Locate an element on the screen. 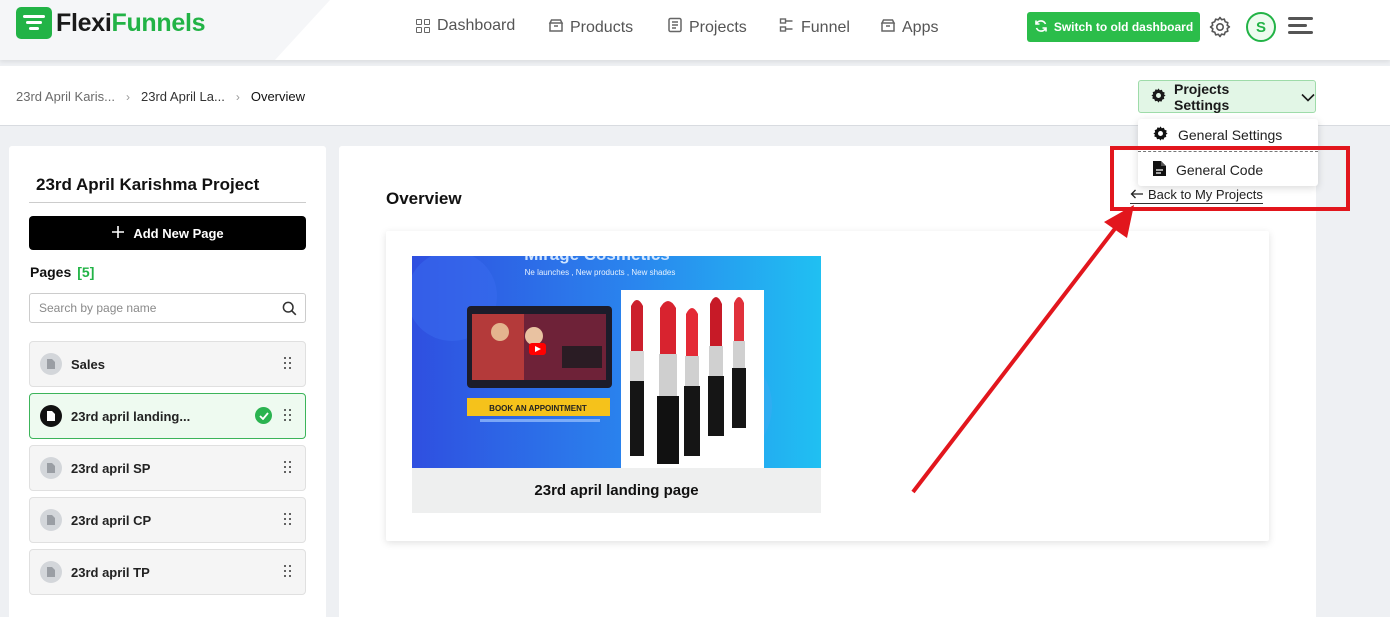 Image resolution: width=1390 pixels, height=617 pixels. pages-count: [5] is located at coordinates (86, 272).